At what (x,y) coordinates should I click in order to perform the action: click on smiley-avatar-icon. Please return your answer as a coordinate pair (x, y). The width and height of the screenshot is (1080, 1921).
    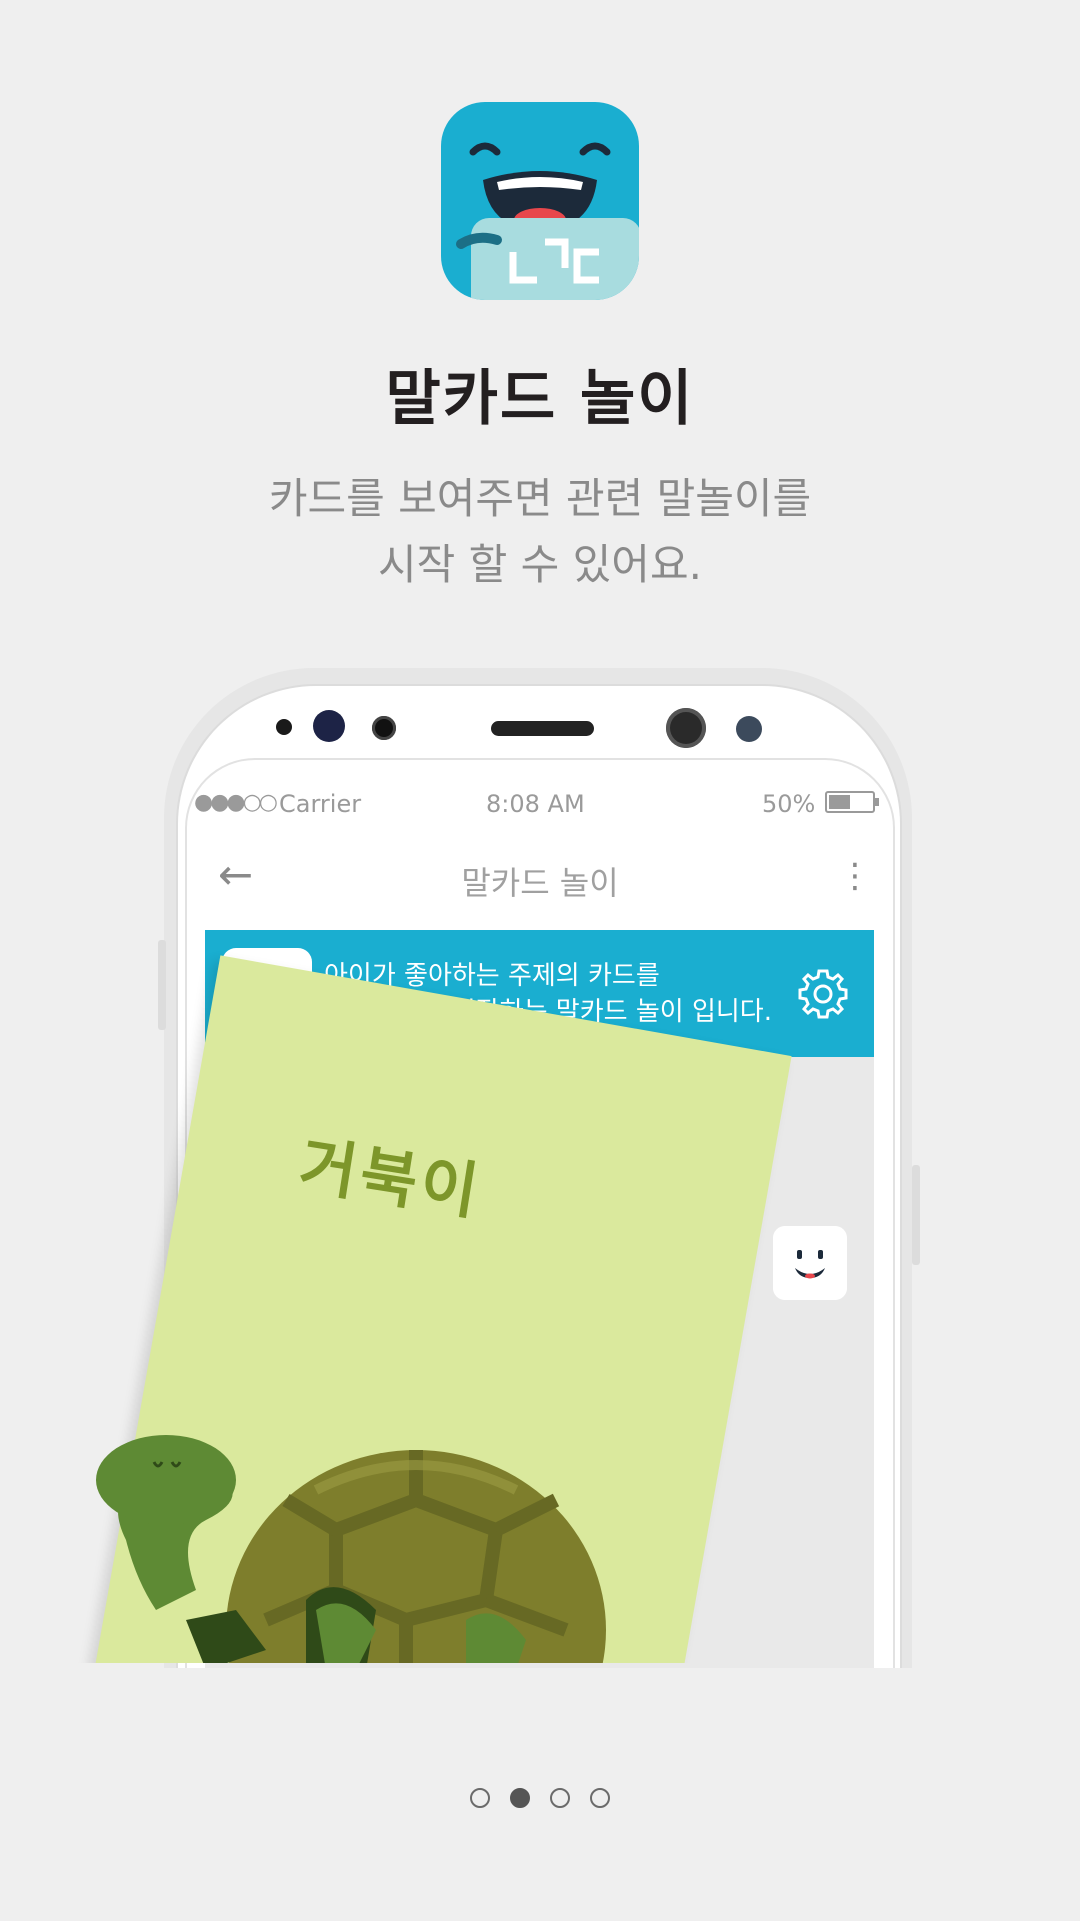
    Looking at the image, I should click on (810, 1263).